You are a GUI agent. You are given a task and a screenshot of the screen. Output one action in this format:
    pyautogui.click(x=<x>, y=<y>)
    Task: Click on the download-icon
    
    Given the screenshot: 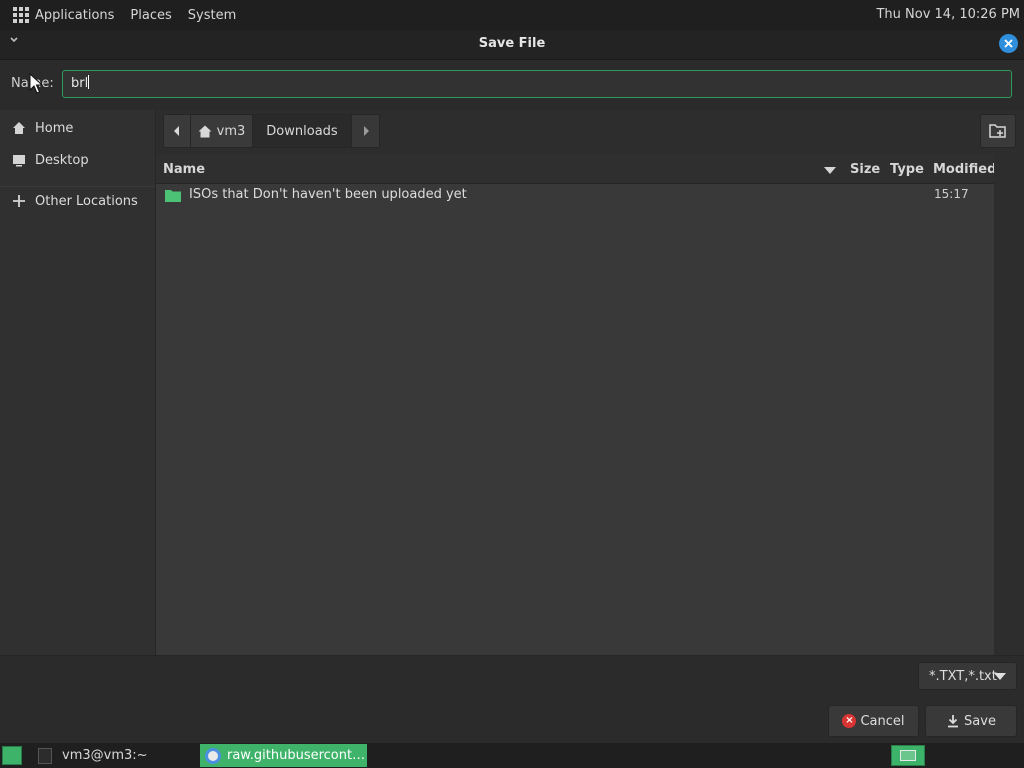 What is the action you would take?
    pyautogui.click(x=953, y=721)
    